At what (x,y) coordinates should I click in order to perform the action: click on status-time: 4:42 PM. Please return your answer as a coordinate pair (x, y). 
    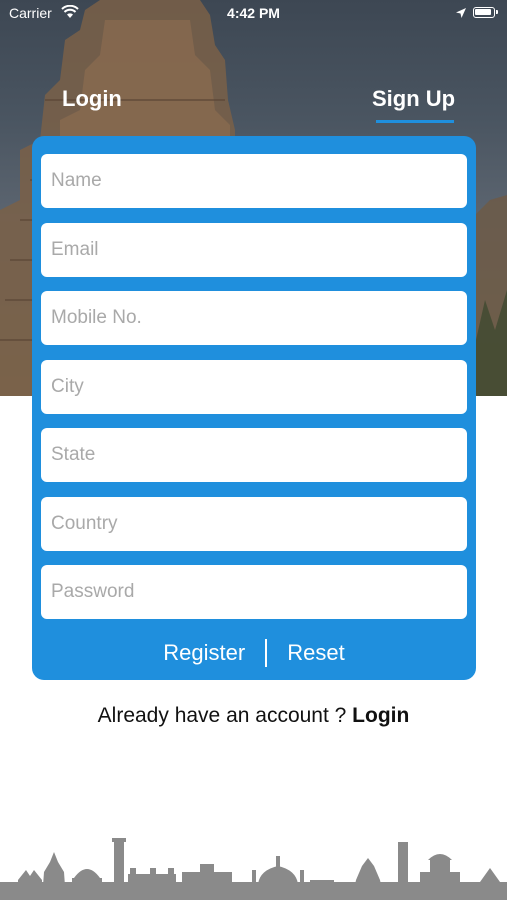
    Looking at the image, I should click on (253, 13).